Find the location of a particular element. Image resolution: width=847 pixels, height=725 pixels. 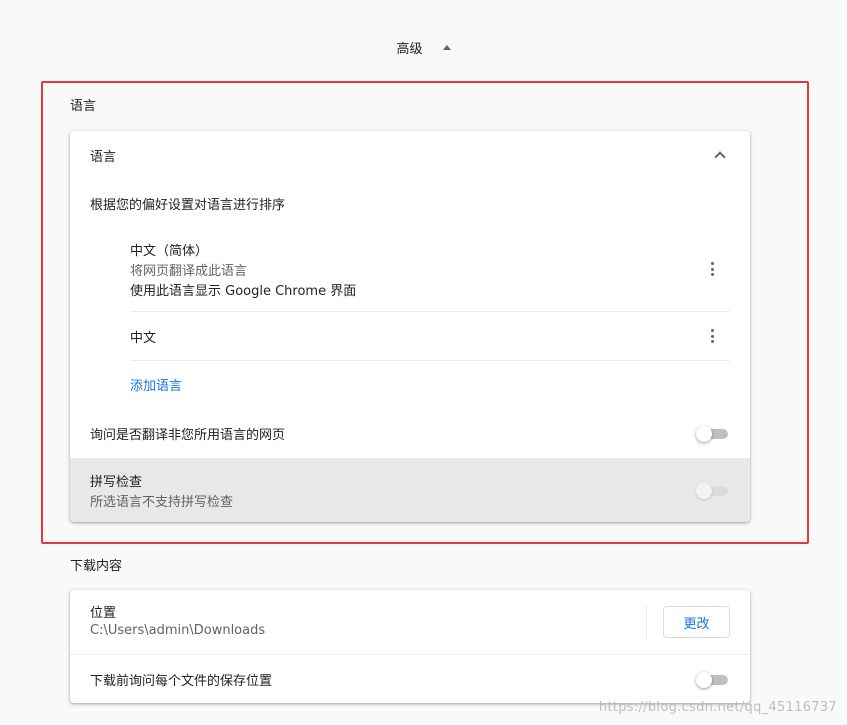

language-name: 中文 is located at coordinates (143, 338).